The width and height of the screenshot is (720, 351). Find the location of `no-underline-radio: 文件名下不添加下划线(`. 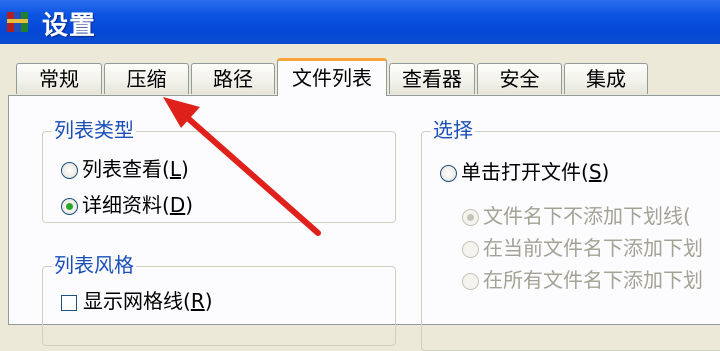

no-underline-radio: 文件名下不添加下划线( is located at coordinates (576, 216).